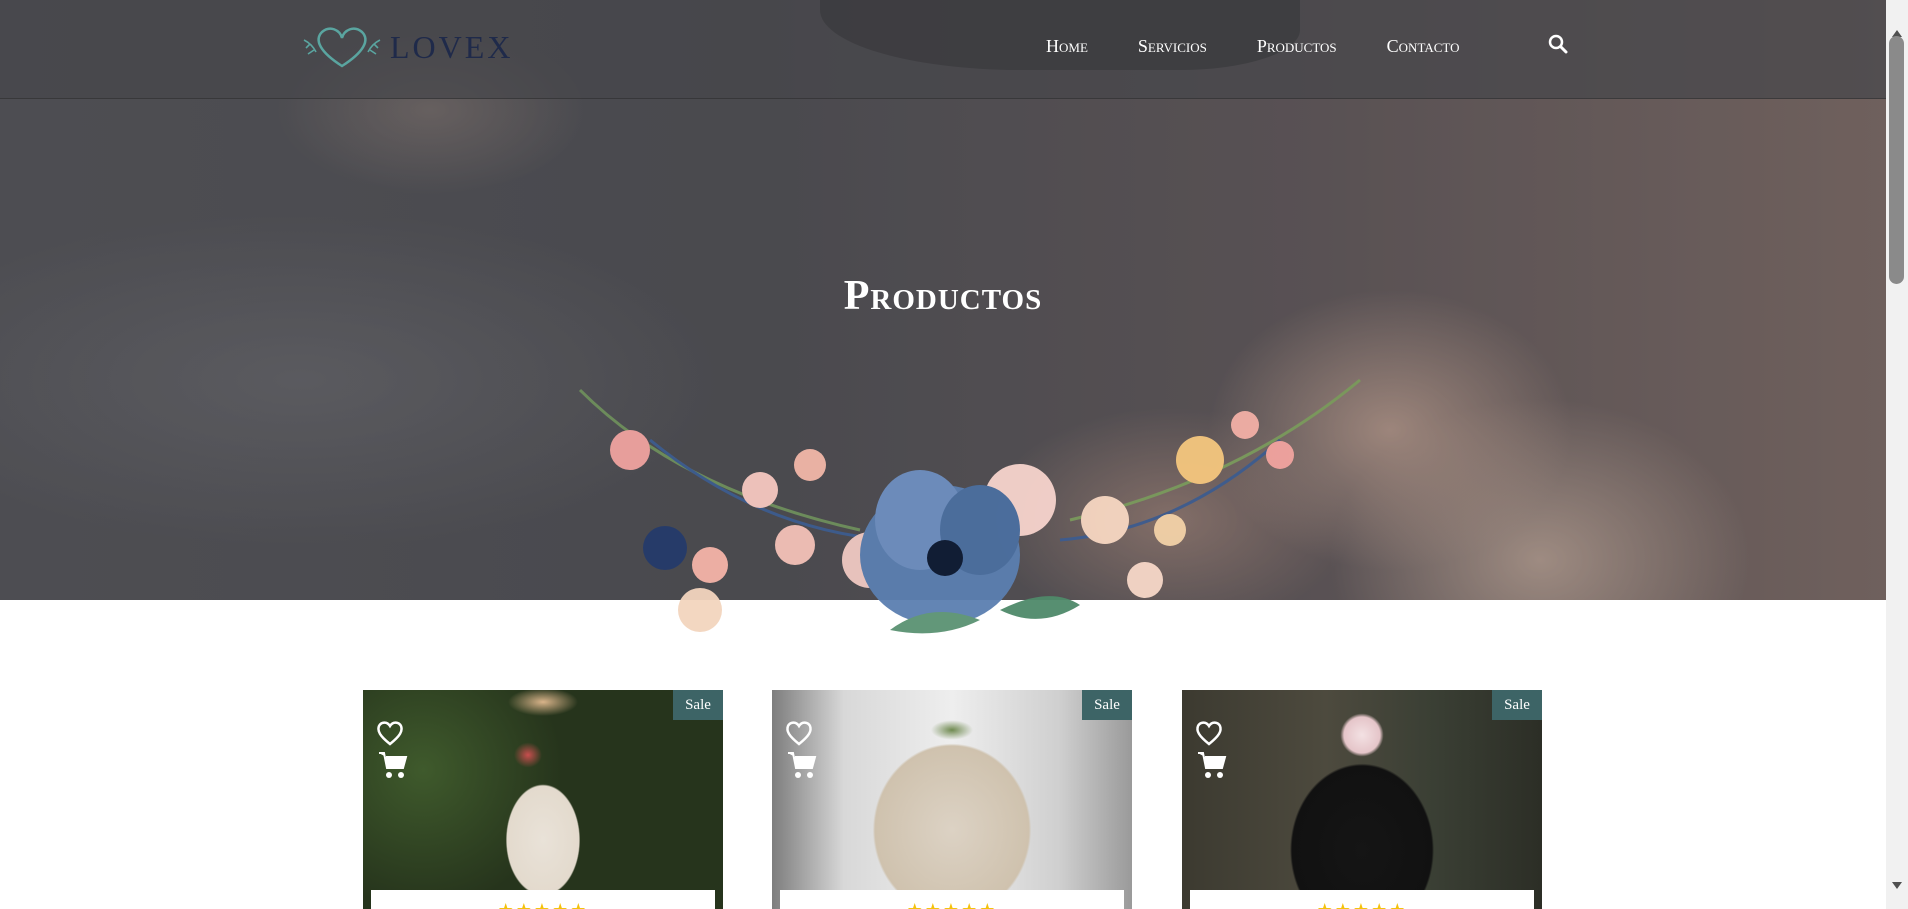  What do you see at coordinates (943, 49) in the screenshot?
I see `top-navbar: LOVEX Home Servicios Productos Contacto` at bounding box center [943, 49].